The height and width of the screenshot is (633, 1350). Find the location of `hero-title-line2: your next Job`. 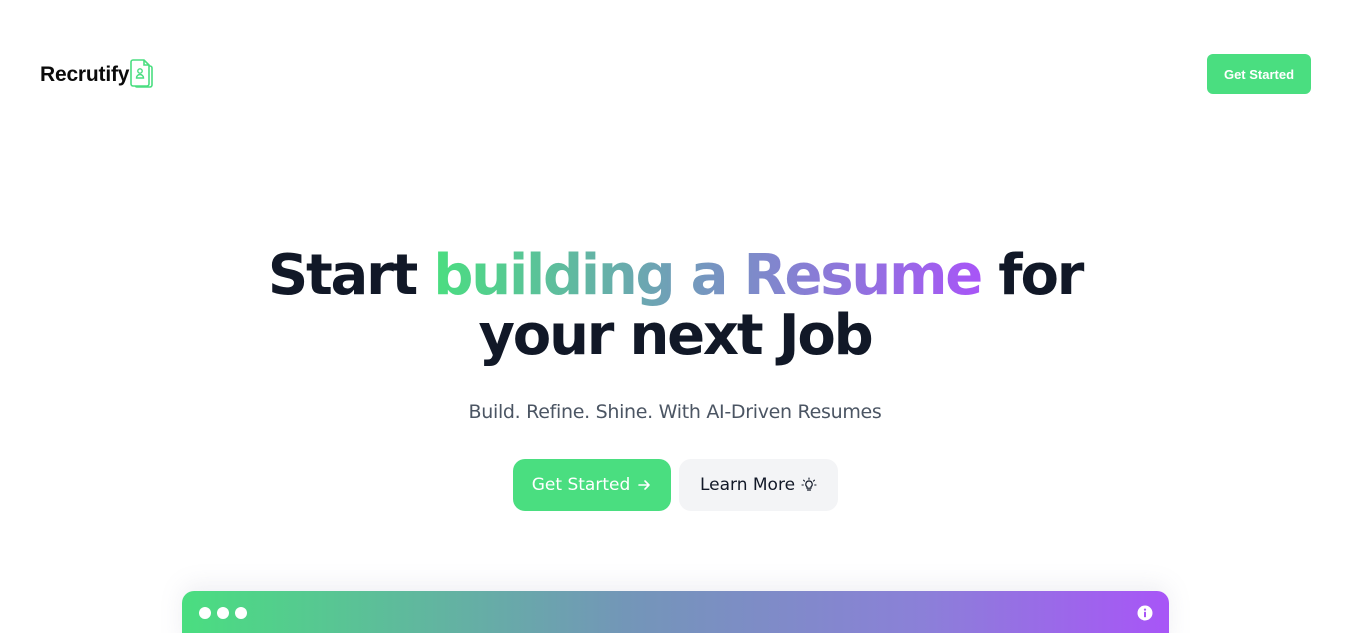

hero-title-line2: your next Job is located at coordinates (676, 335).